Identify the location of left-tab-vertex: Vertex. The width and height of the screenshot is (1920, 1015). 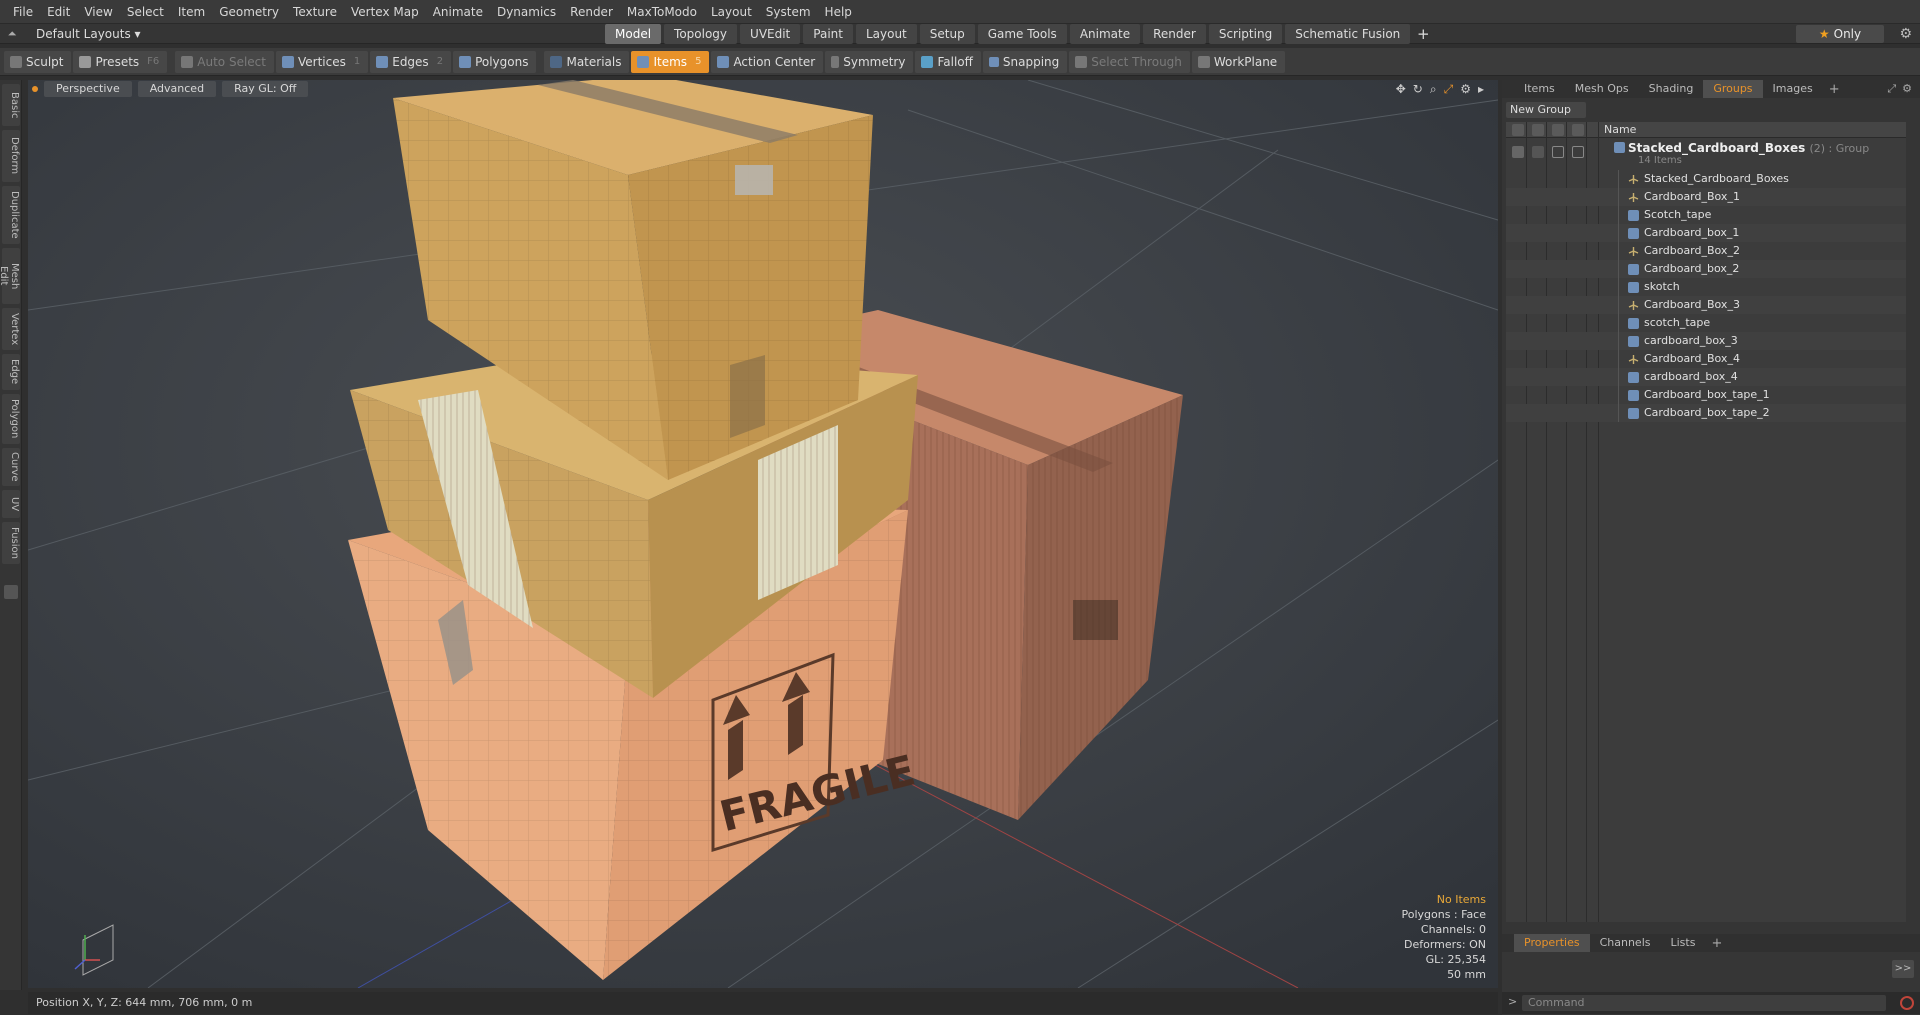
(11, 329).